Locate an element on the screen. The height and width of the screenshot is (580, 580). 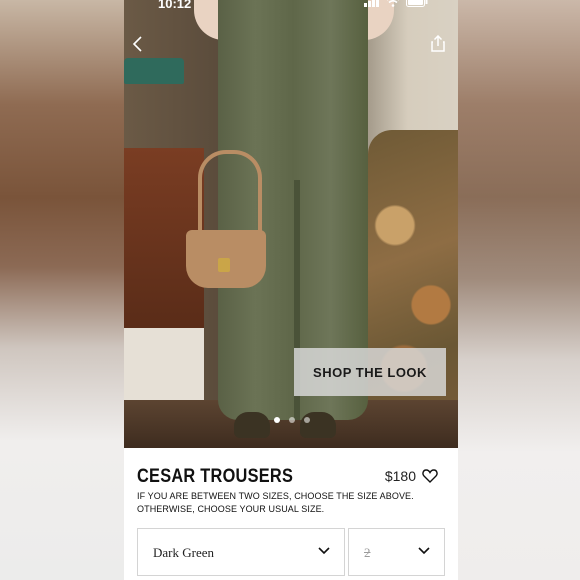
heart-icon is located at coordinates (430, 476).